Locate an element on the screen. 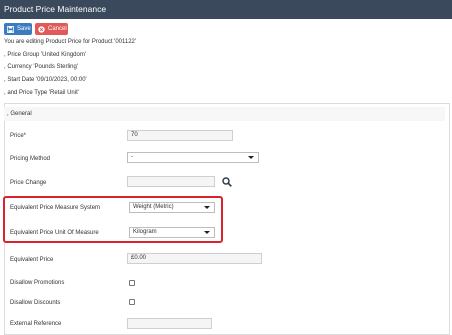 This screenshot has width=452, height=335. floppy-disk-icon is located at coordinates (10, 29).